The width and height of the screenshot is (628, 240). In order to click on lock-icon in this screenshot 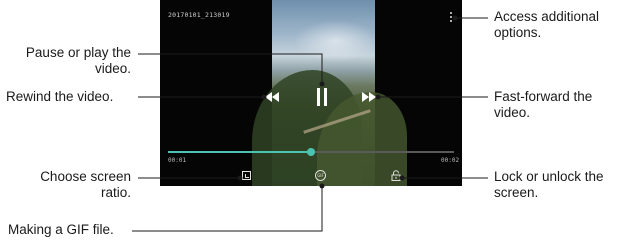, I will do `click(396, 175)`.